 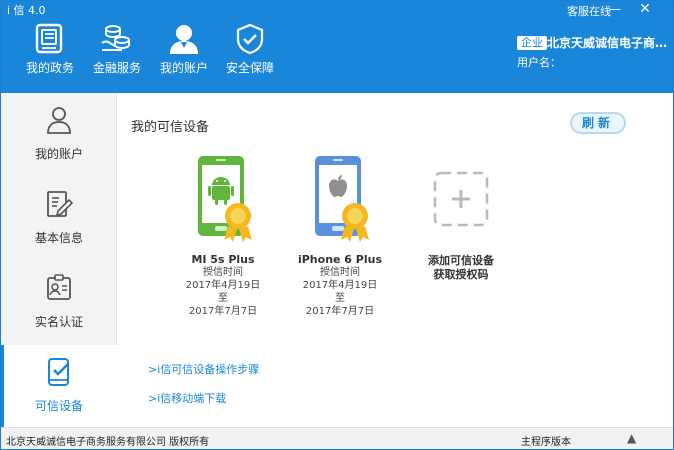 I want to click on trusted-device-icon, so click(x=58, y=372).